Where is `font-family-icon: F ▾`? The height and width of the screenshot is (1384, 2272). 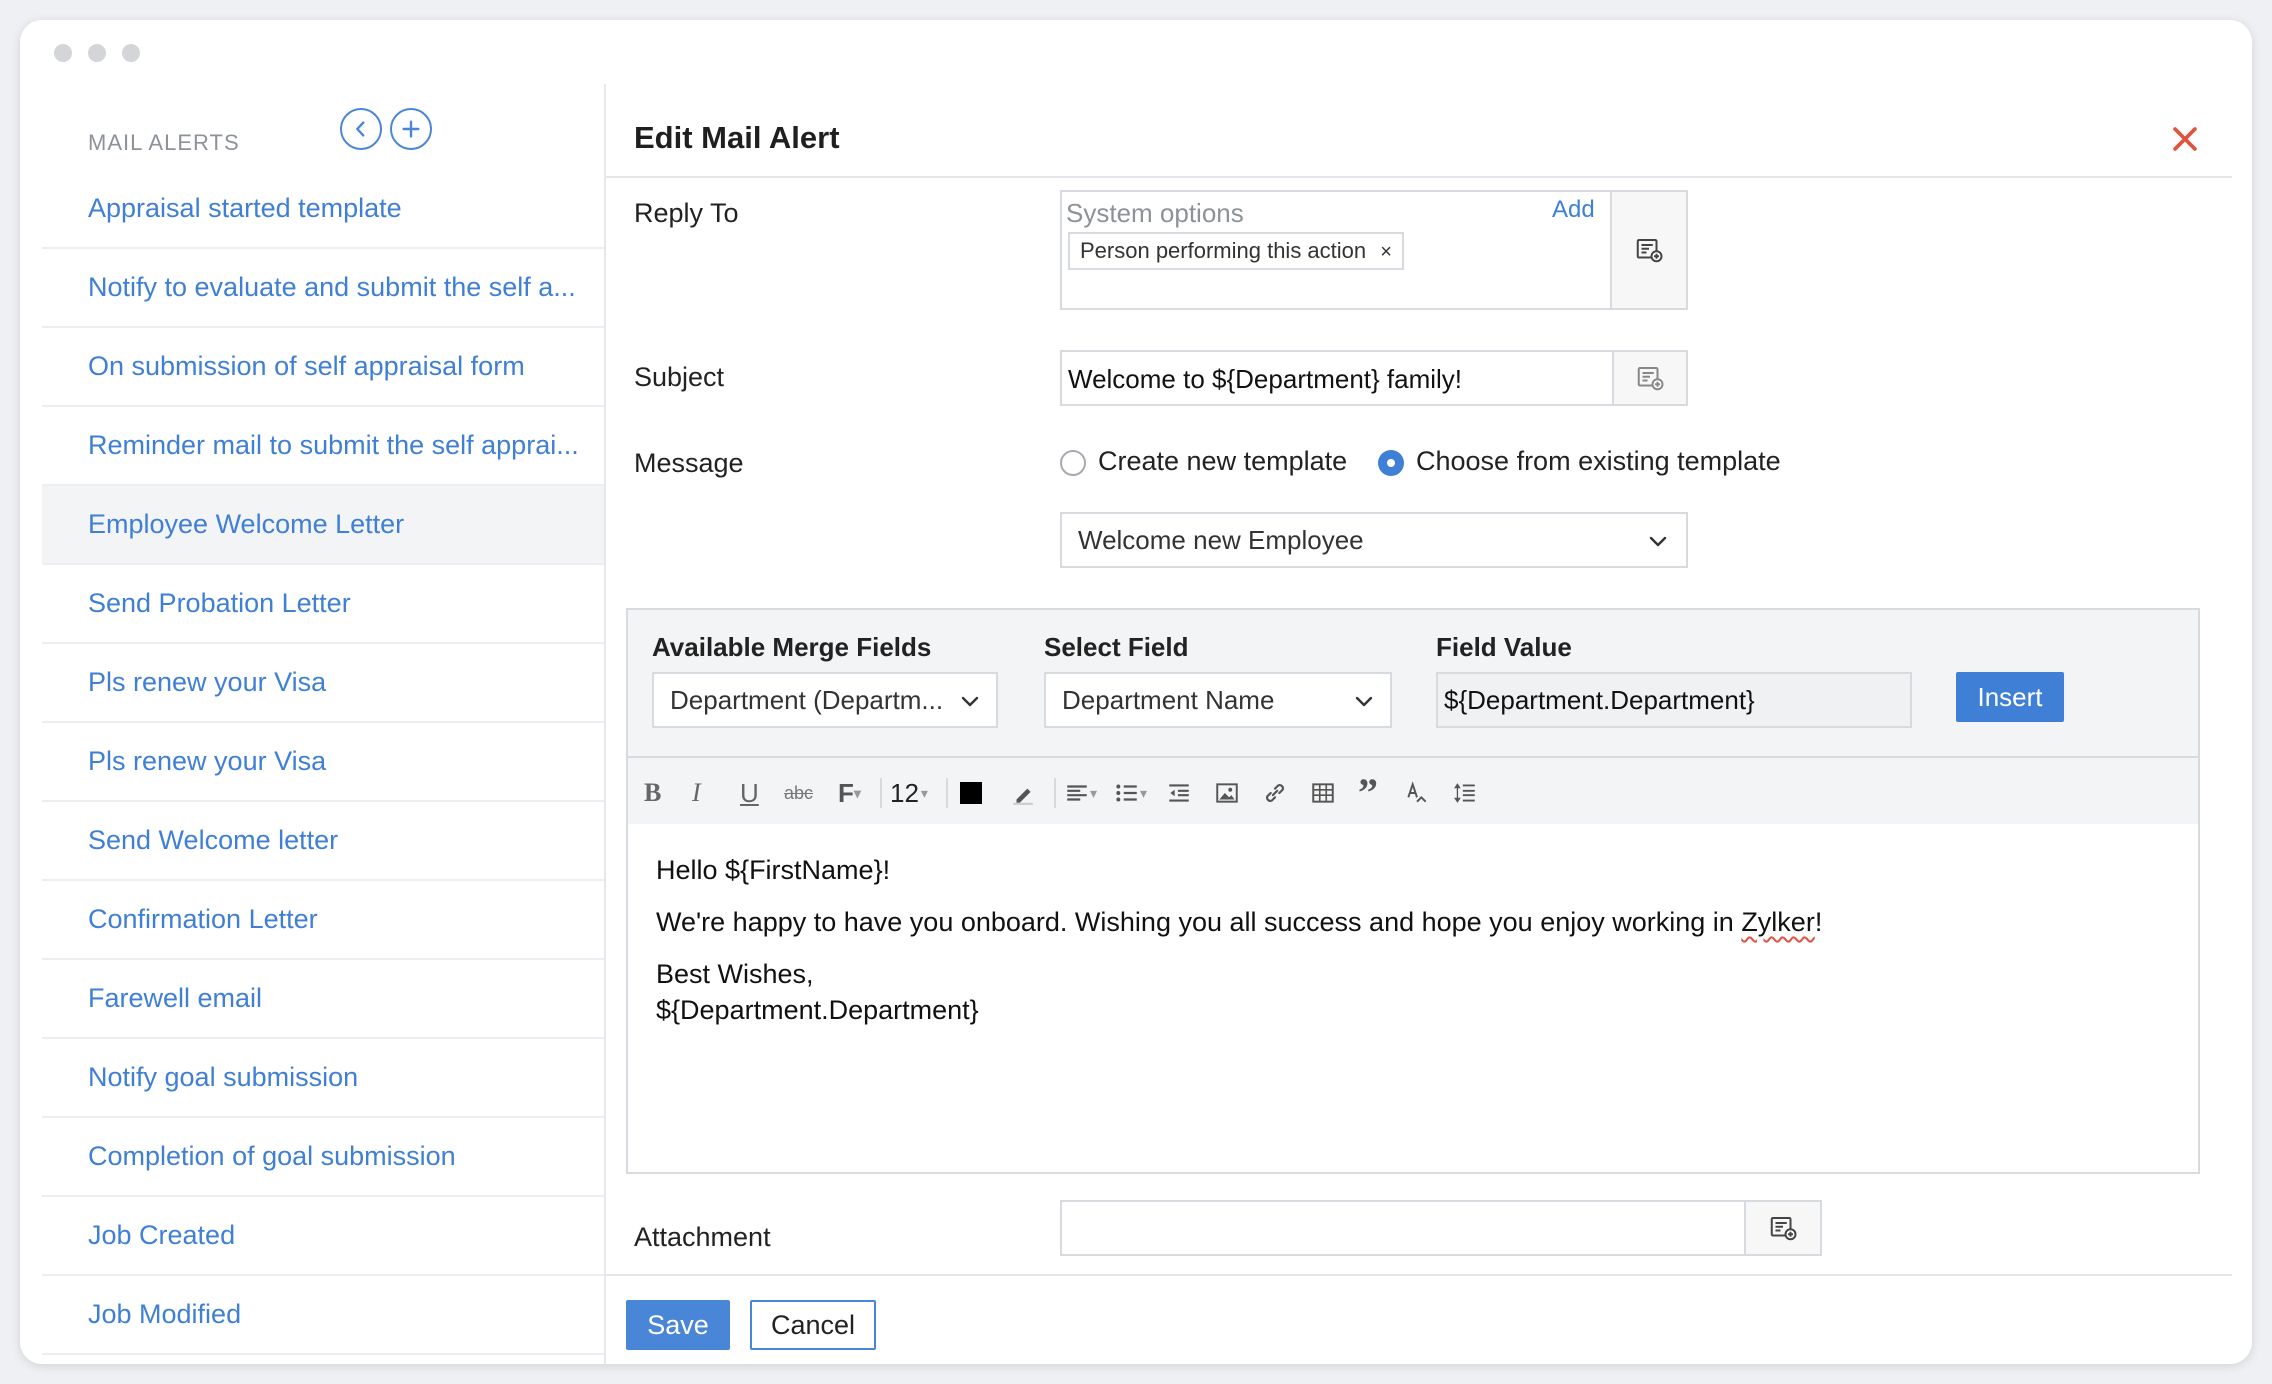
font-family-icon: F ▾ is located at coordinates (849, 793).